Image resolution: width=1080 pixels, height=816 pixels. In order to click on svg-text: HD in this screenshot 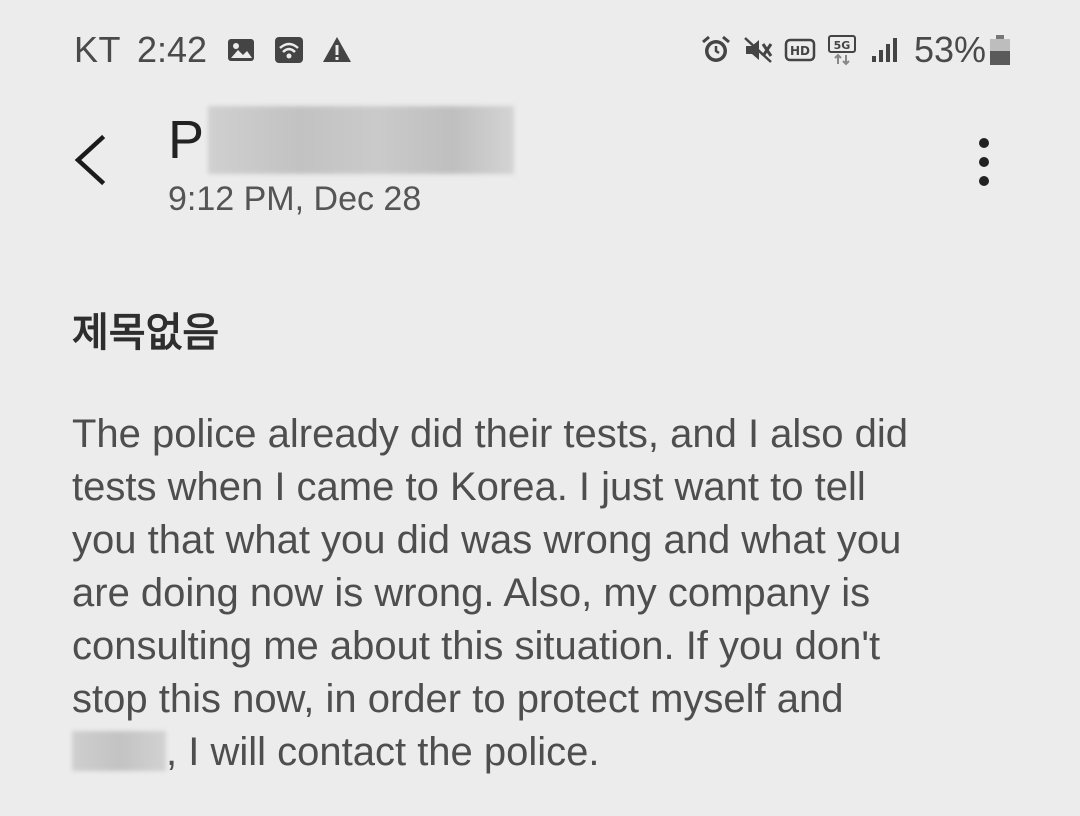, I will do `click(800, 51)`.